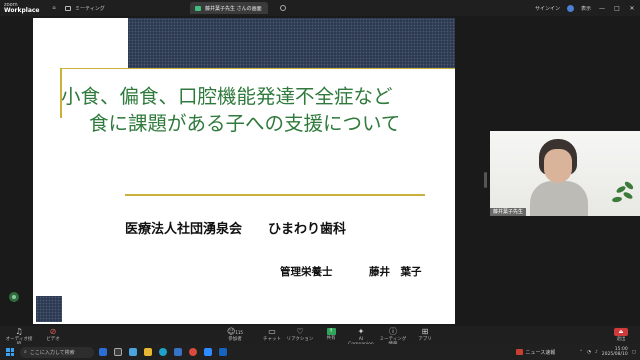  Describe the element at coordinates (596, 352) in the screenshot. I see `volume-icon: ♪` at that location.